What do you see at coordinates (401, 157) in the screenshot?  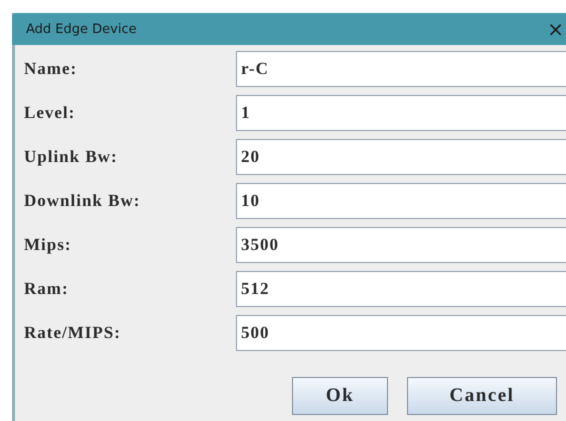 I see `input-field: 20` at bounding box center [401, 157].